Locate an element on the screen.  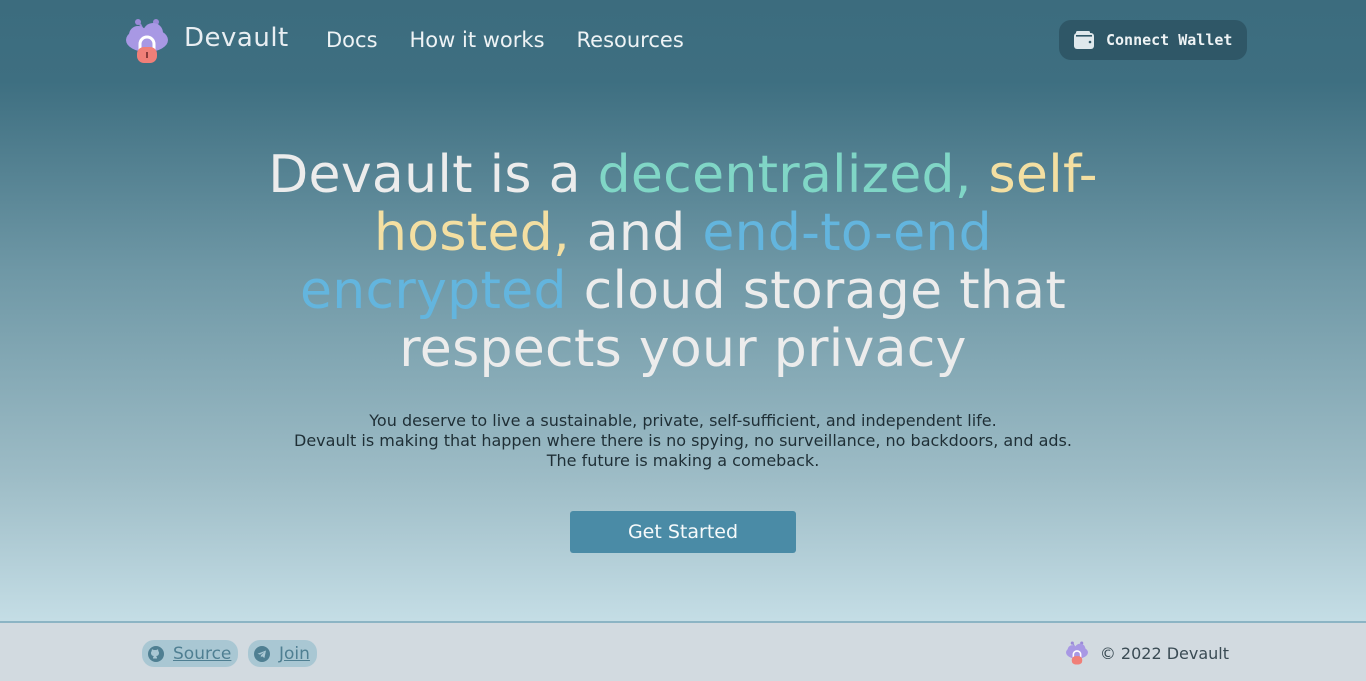
github-icon is located at coordinates (156, 653).